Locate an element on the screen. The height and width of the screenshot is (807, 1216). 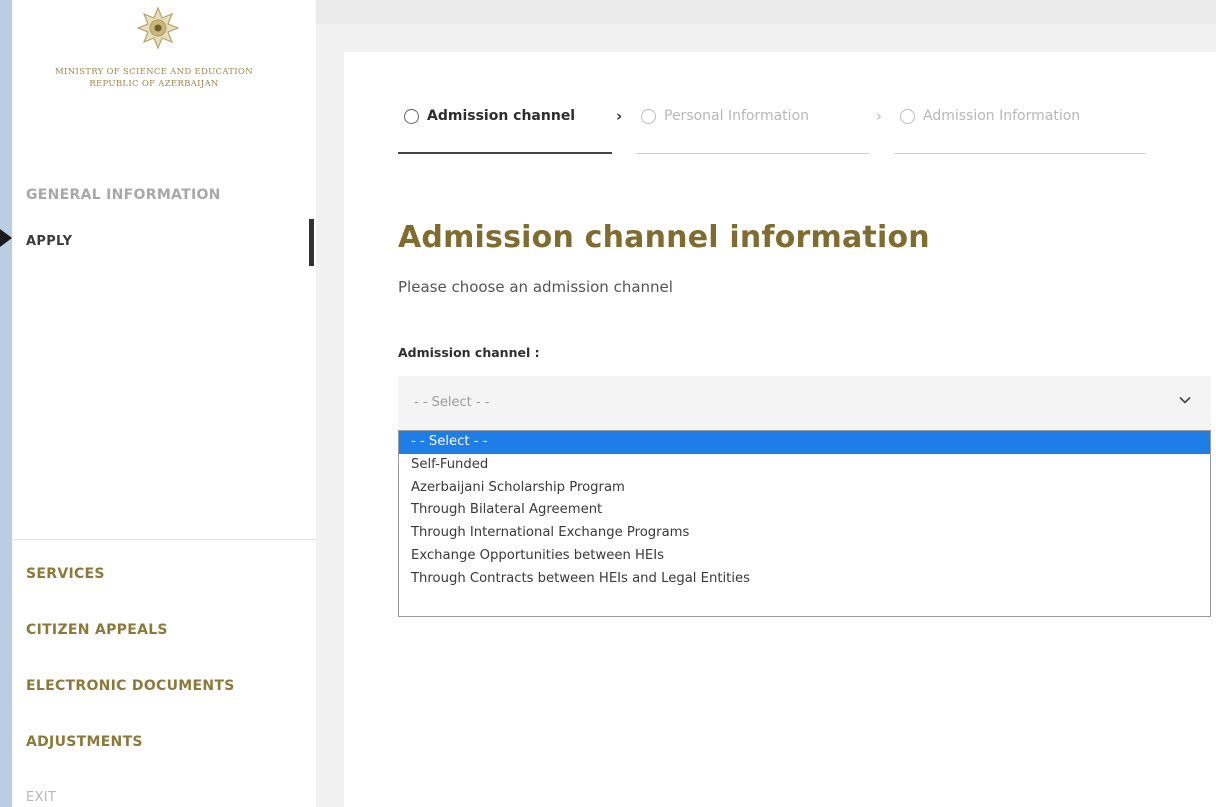
step-underline-active is located at coordinates (505, 153).